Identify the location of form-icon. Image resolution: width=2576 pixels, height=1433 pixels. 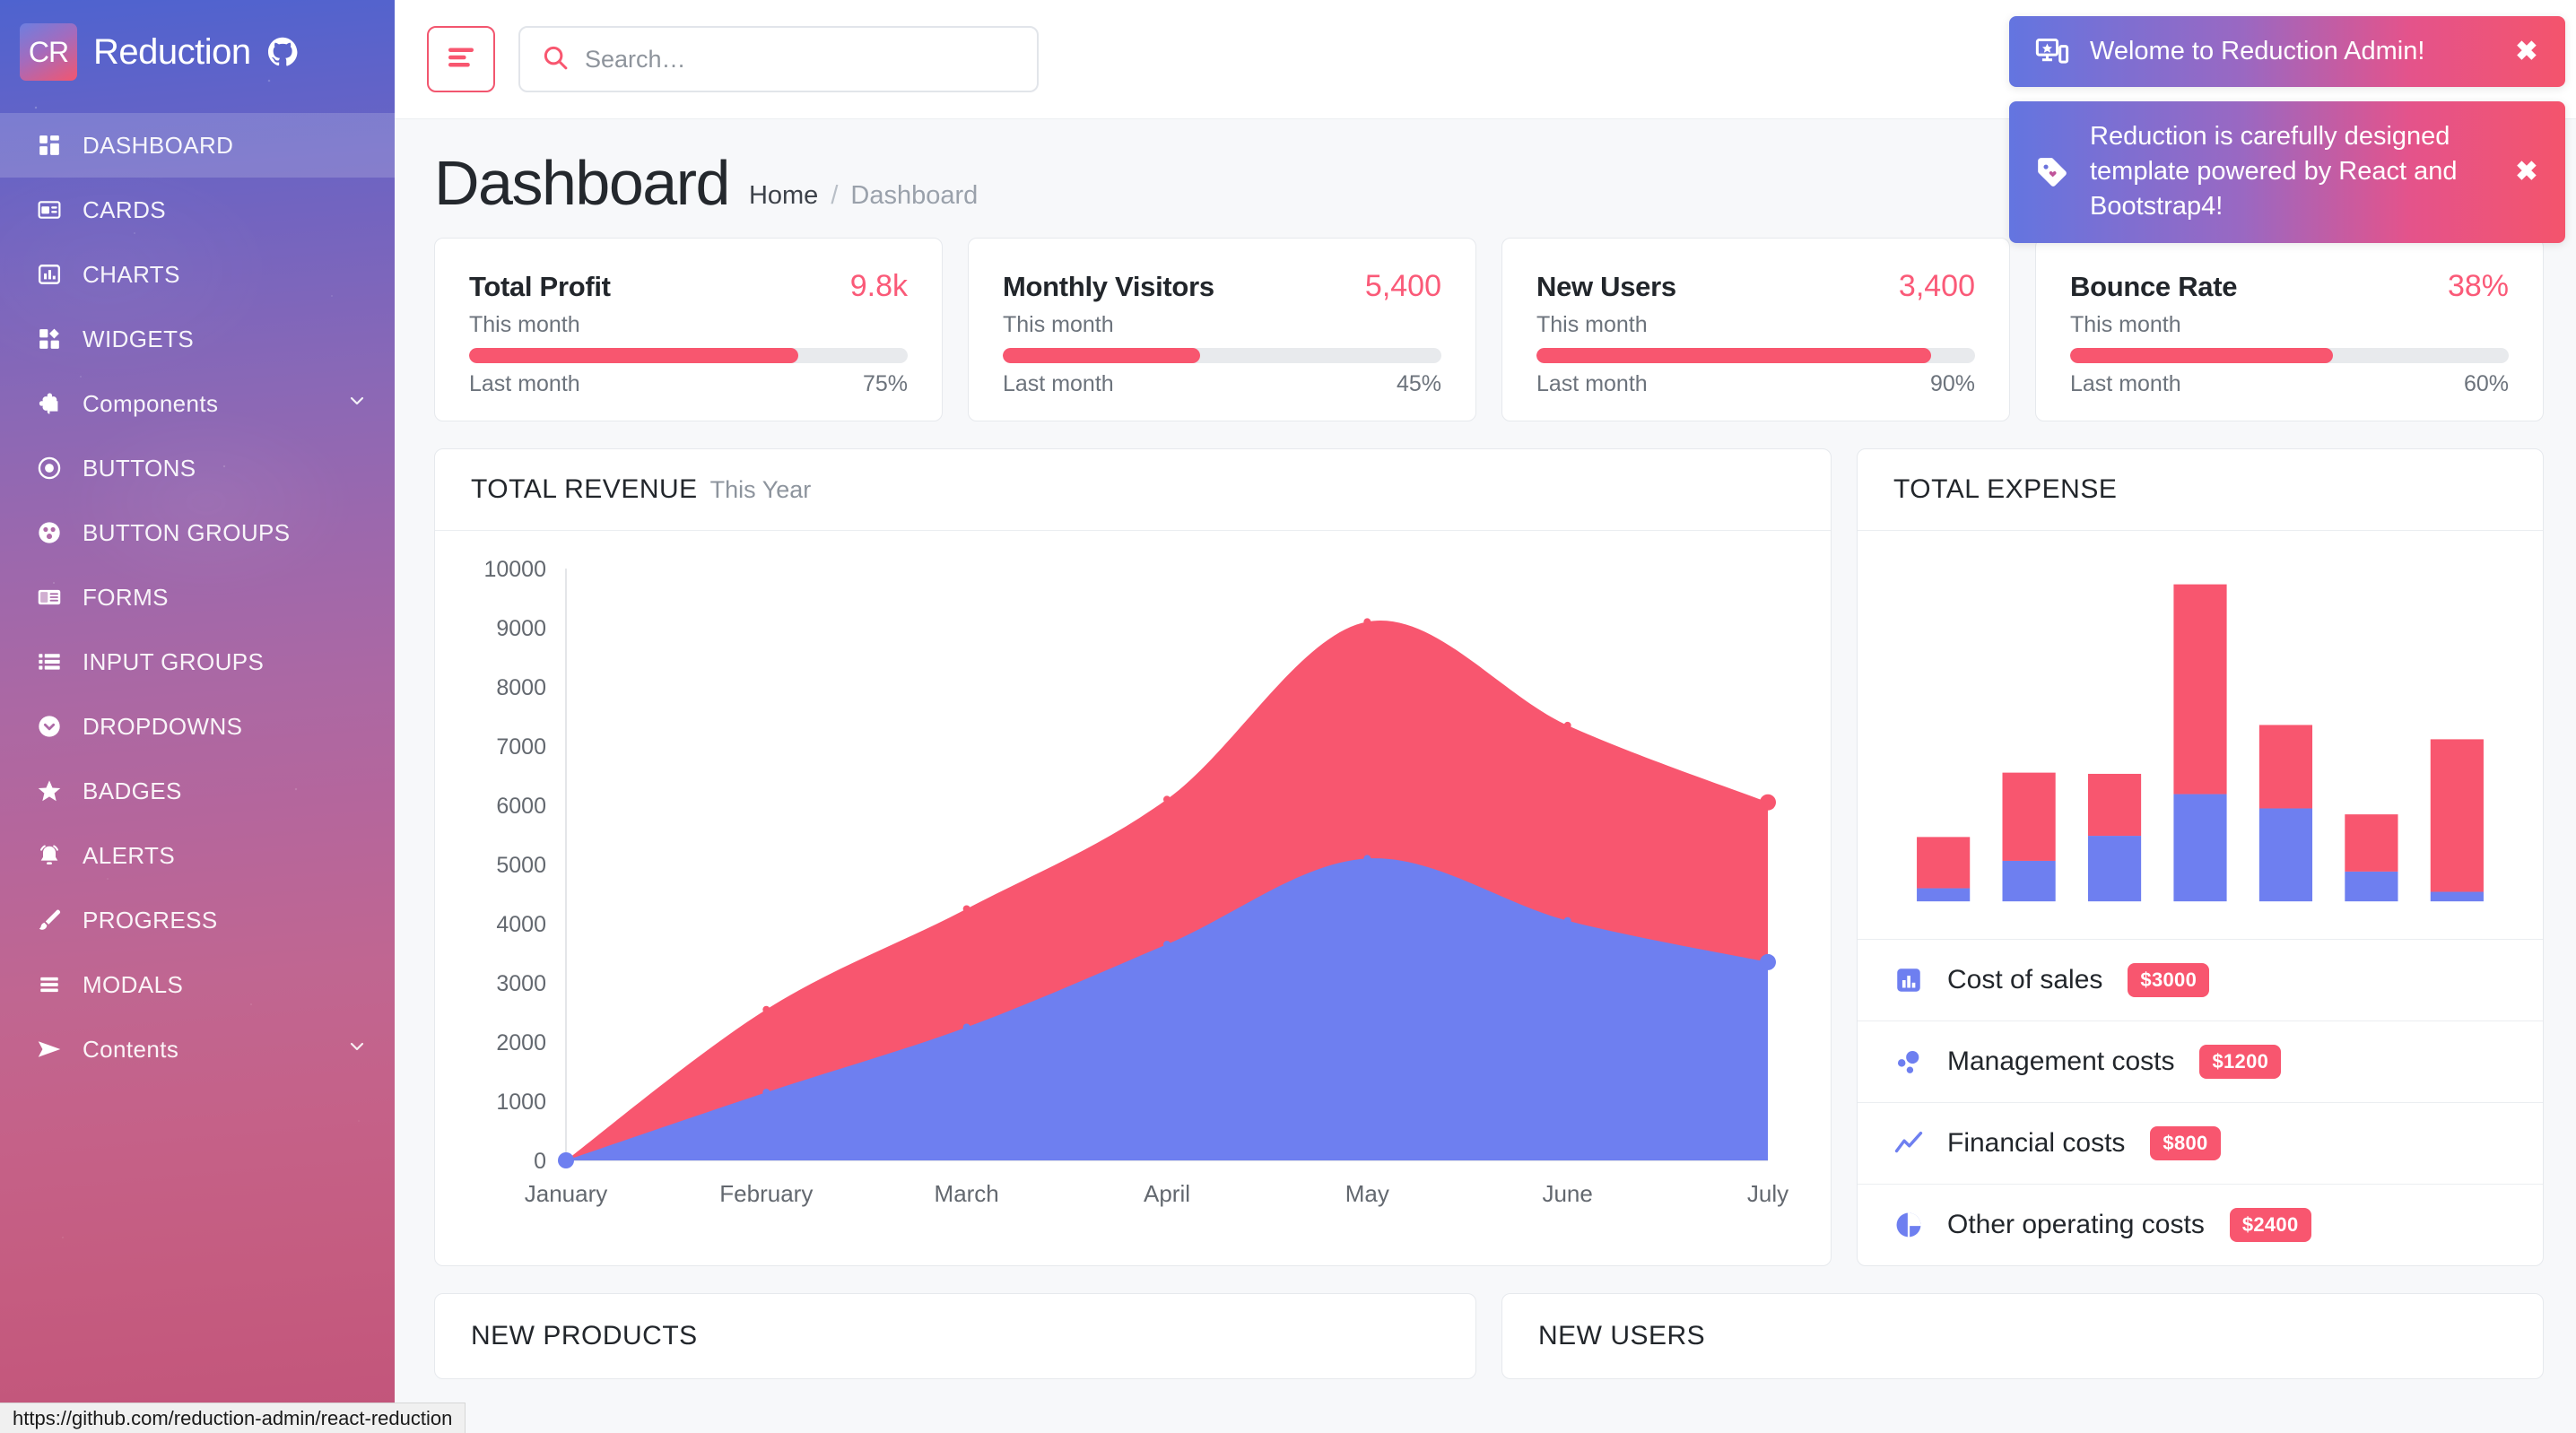
(49, 598).